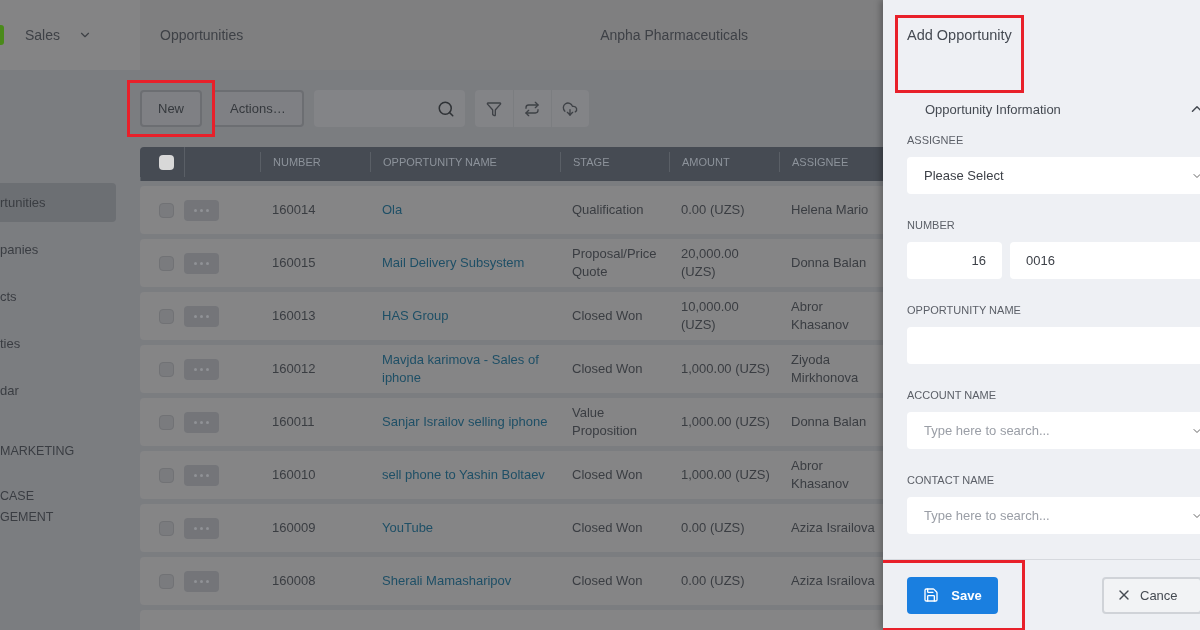 The width and height of the screenshot is (1200, 630). Describe the element at coordinates (389, 108) in the screenshot. I see `search-field` at that location.